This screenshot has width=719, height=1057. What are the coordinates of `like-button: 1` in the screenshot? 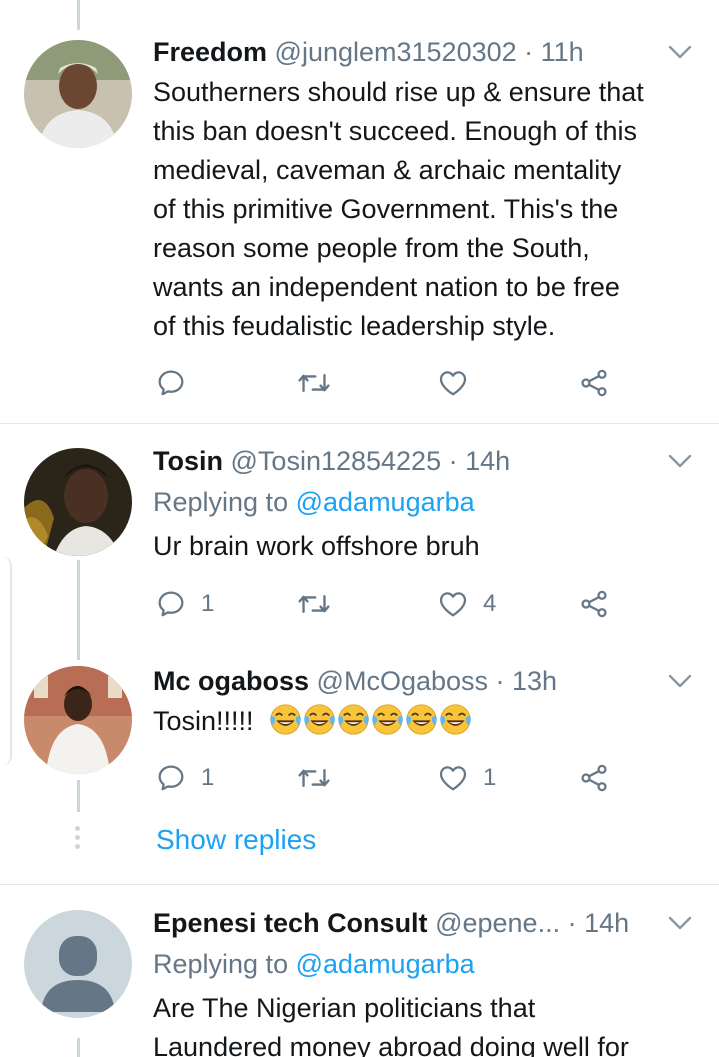 It's located at (466, 778).